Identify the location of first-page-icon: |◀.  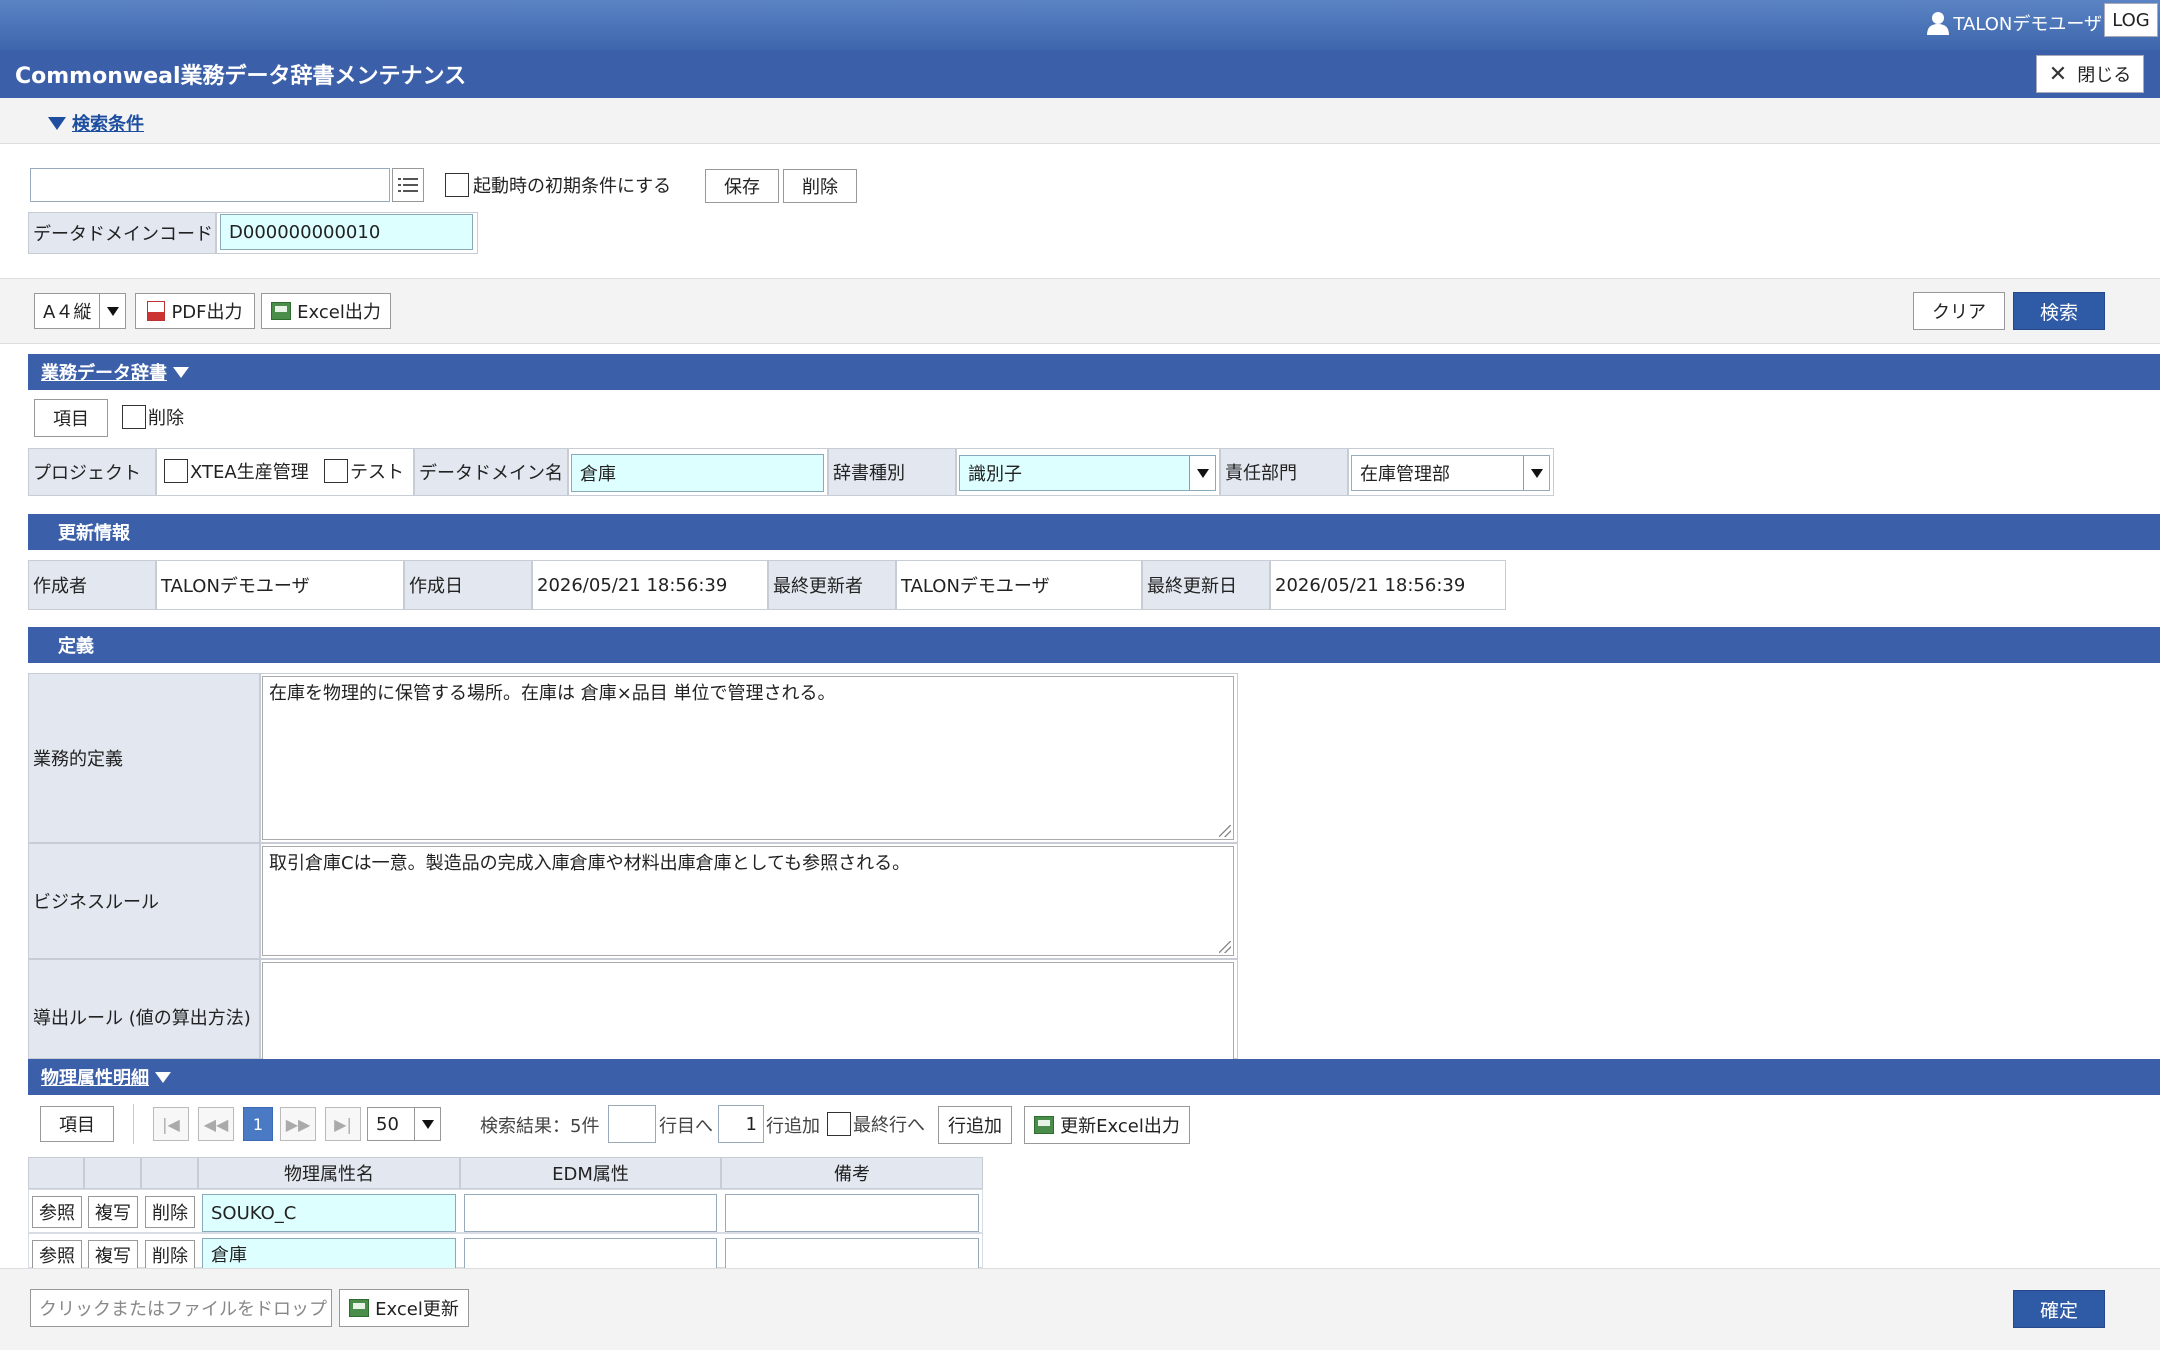
(171, 1124).